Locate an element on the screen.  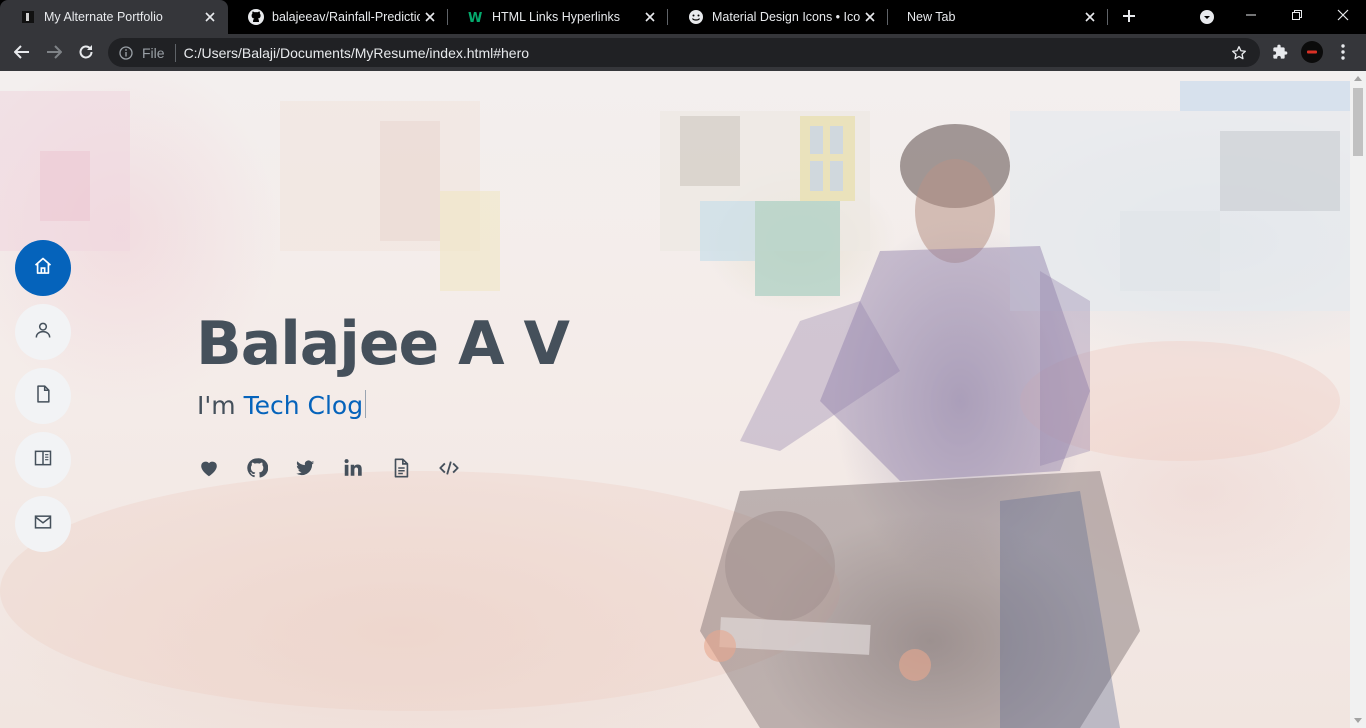
tab-separator is located at coordinates (1107, 17).